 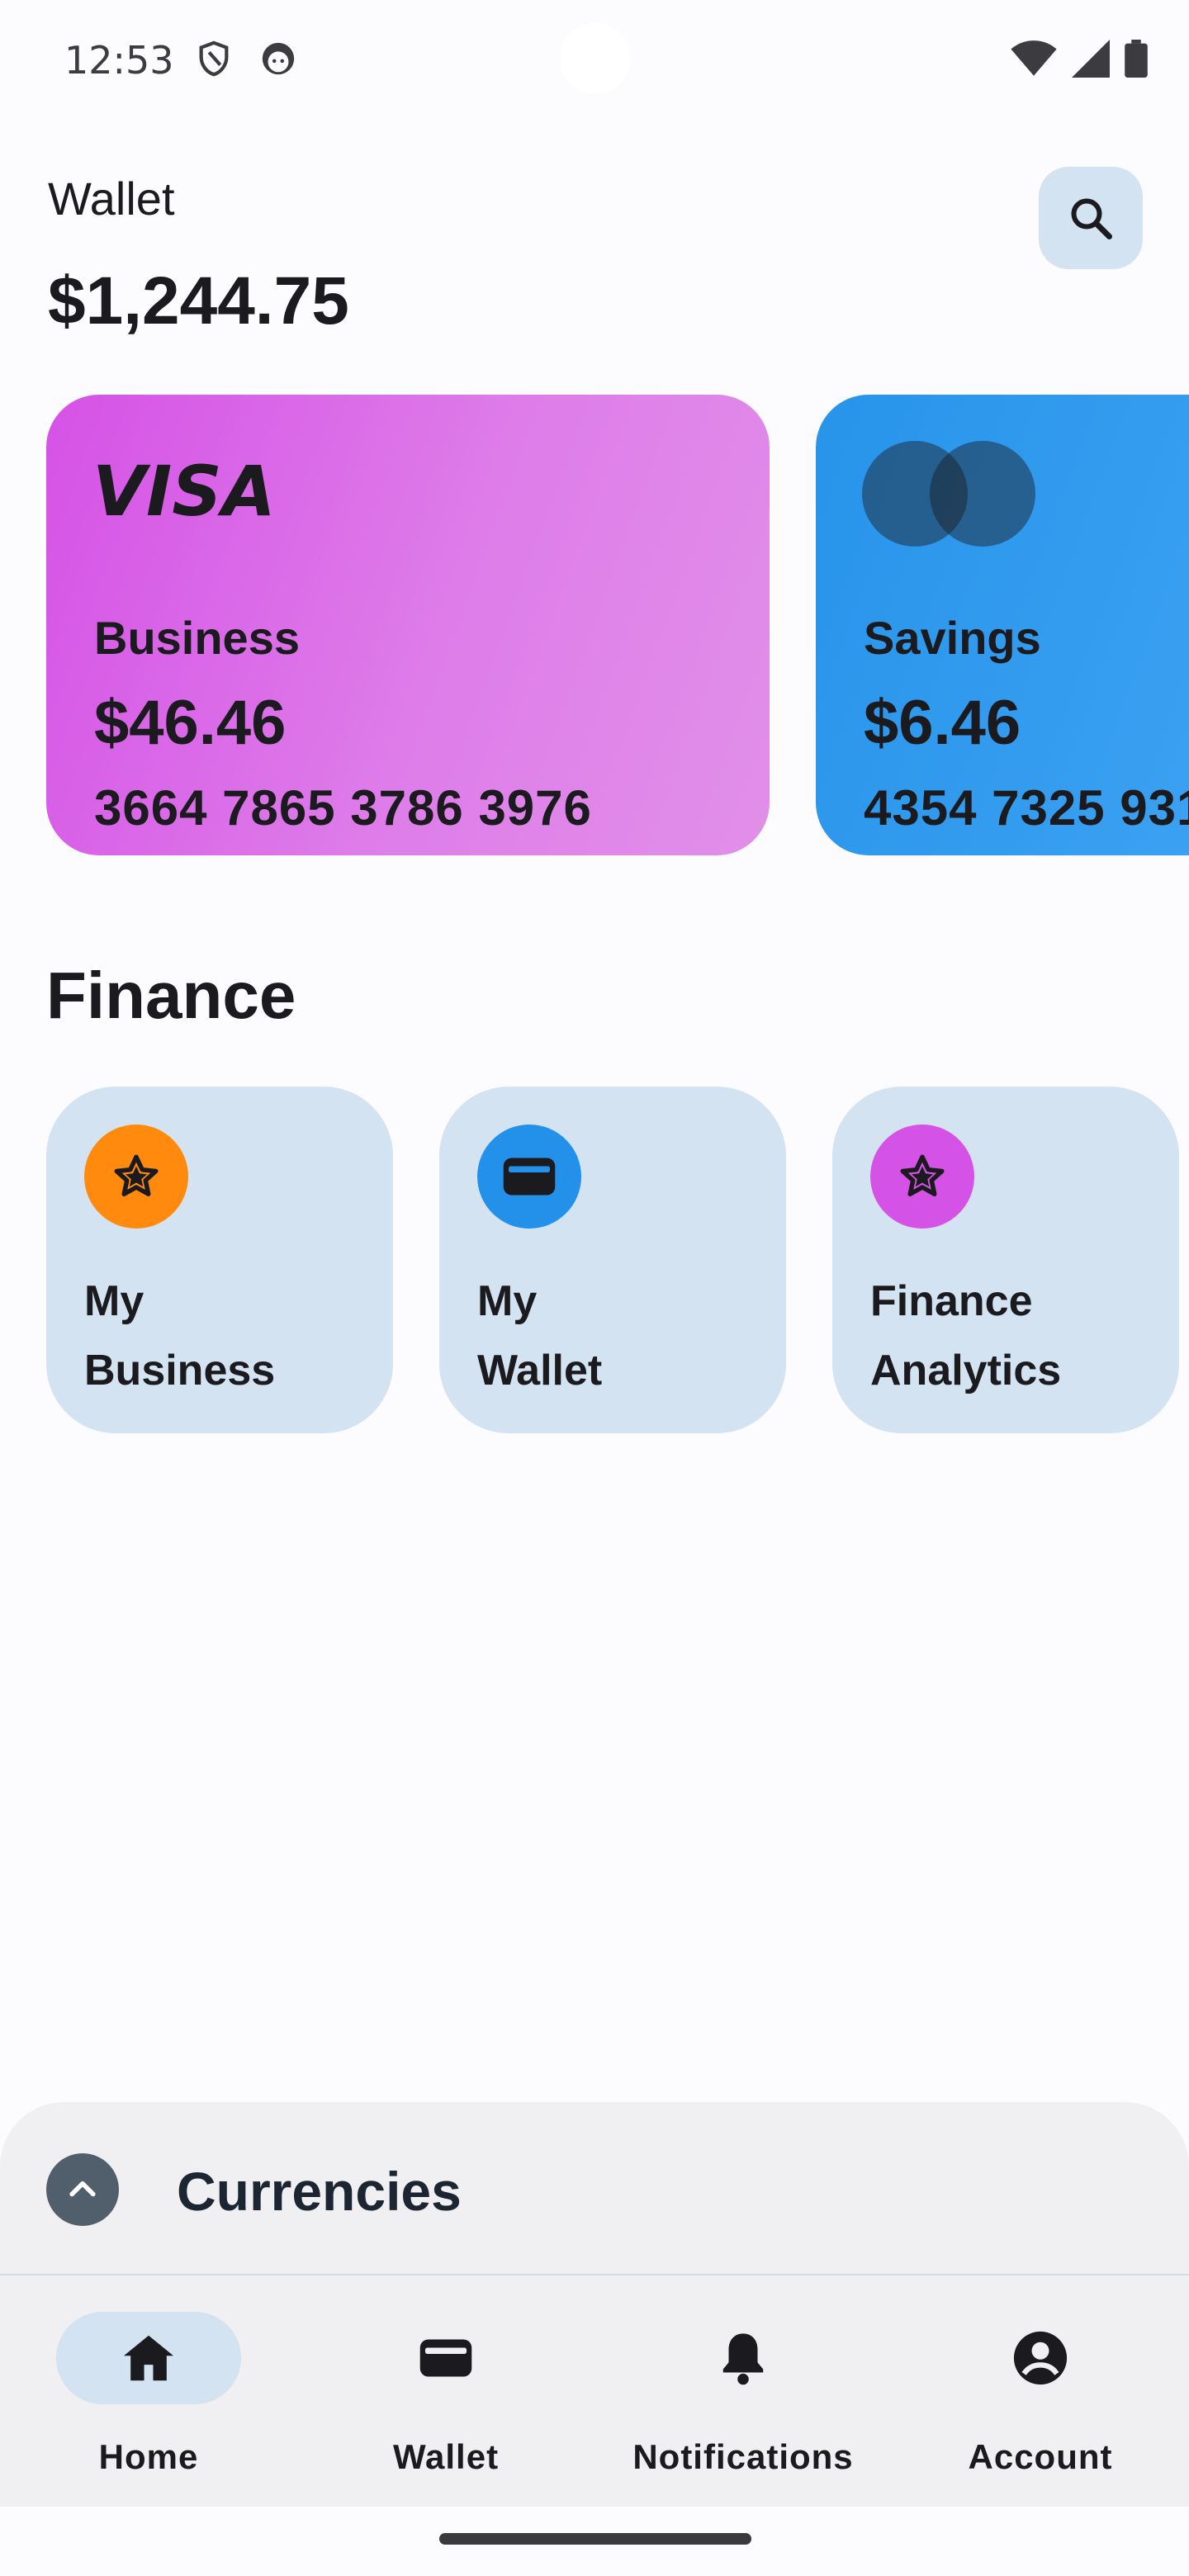 I want to click on nav-item-account: Account, so click(x=1040, y=2391).